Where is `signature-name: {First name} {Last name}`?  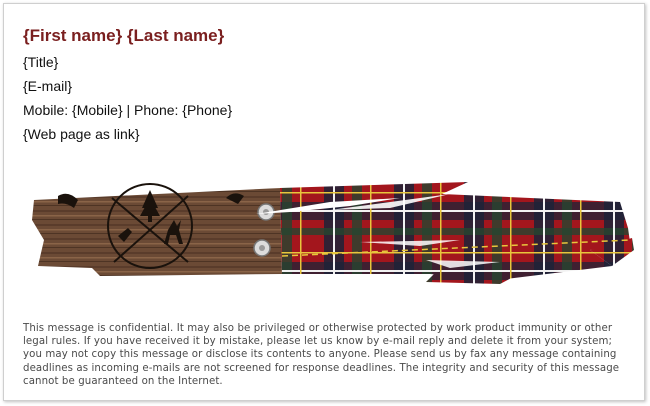
signature-name: {First name} {Last name} is located at coordinates (124, 35).